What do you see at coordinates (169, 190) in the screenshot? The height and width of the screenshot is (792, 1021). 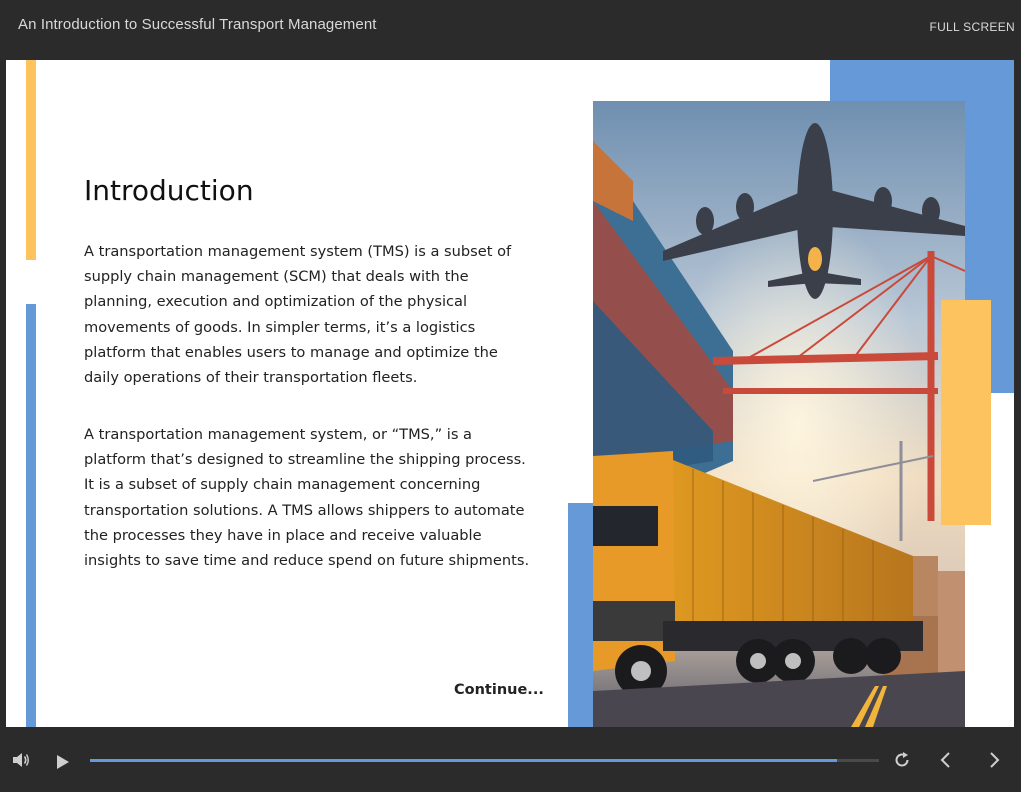 I see `slide-heading: Introduction` at bounding box center [169, 190].